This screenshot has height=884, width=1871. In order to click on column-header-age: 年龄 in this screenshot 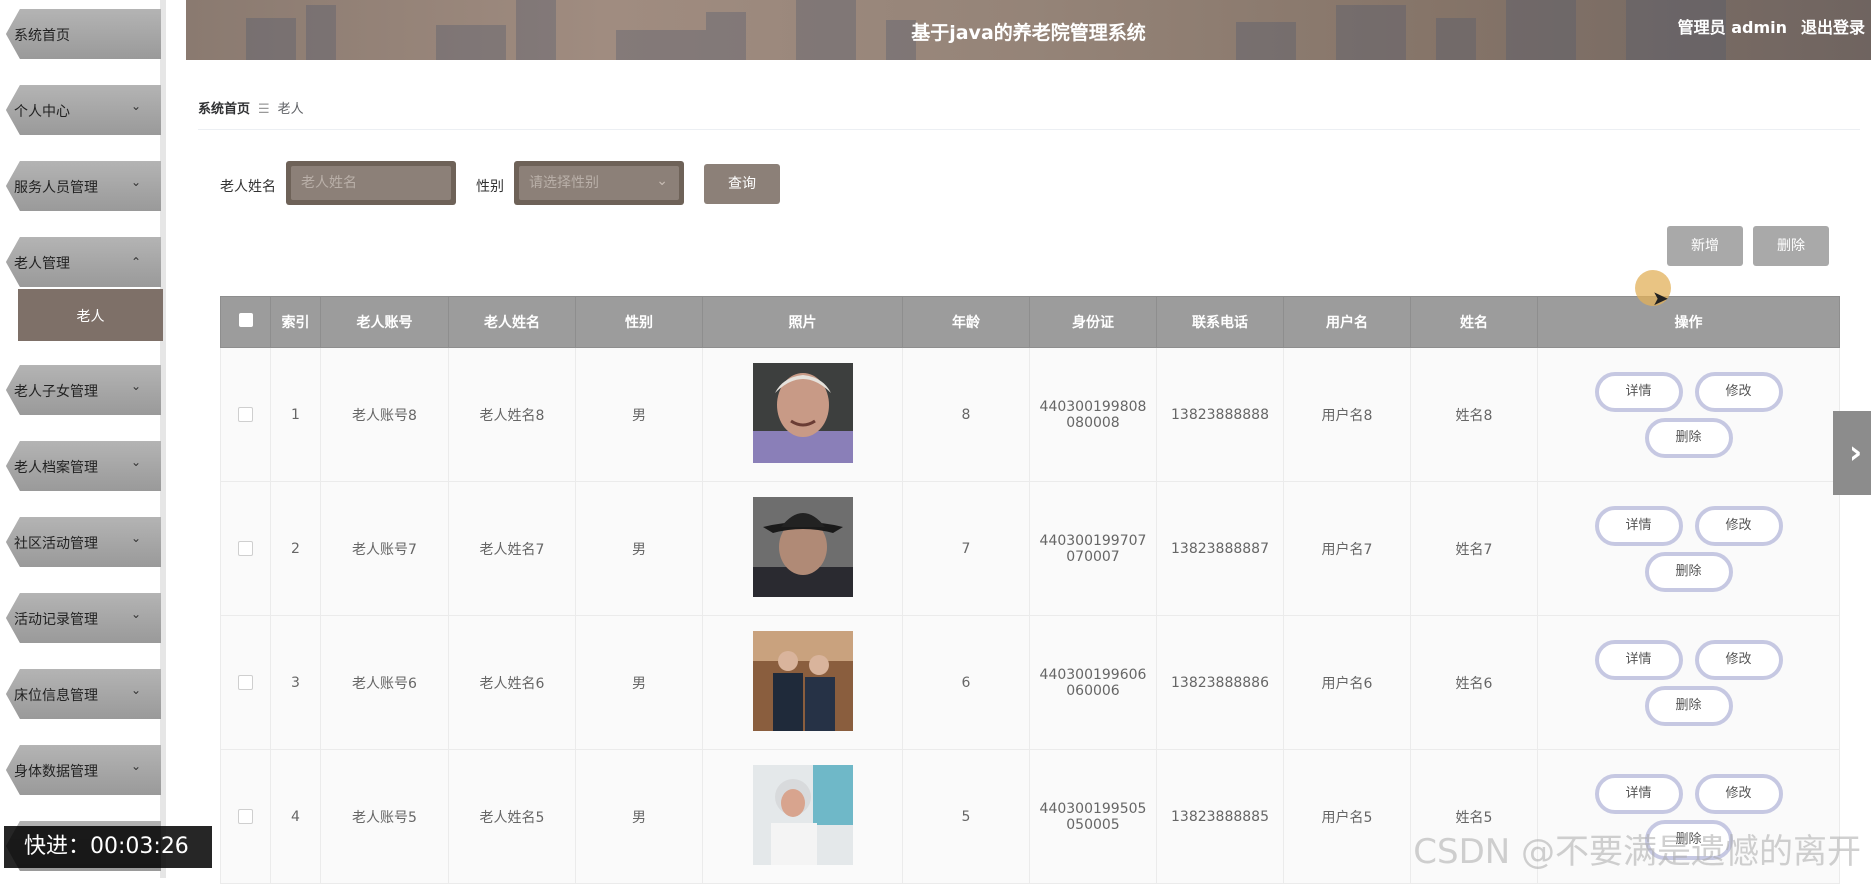, I will do `click(966, 322)`.